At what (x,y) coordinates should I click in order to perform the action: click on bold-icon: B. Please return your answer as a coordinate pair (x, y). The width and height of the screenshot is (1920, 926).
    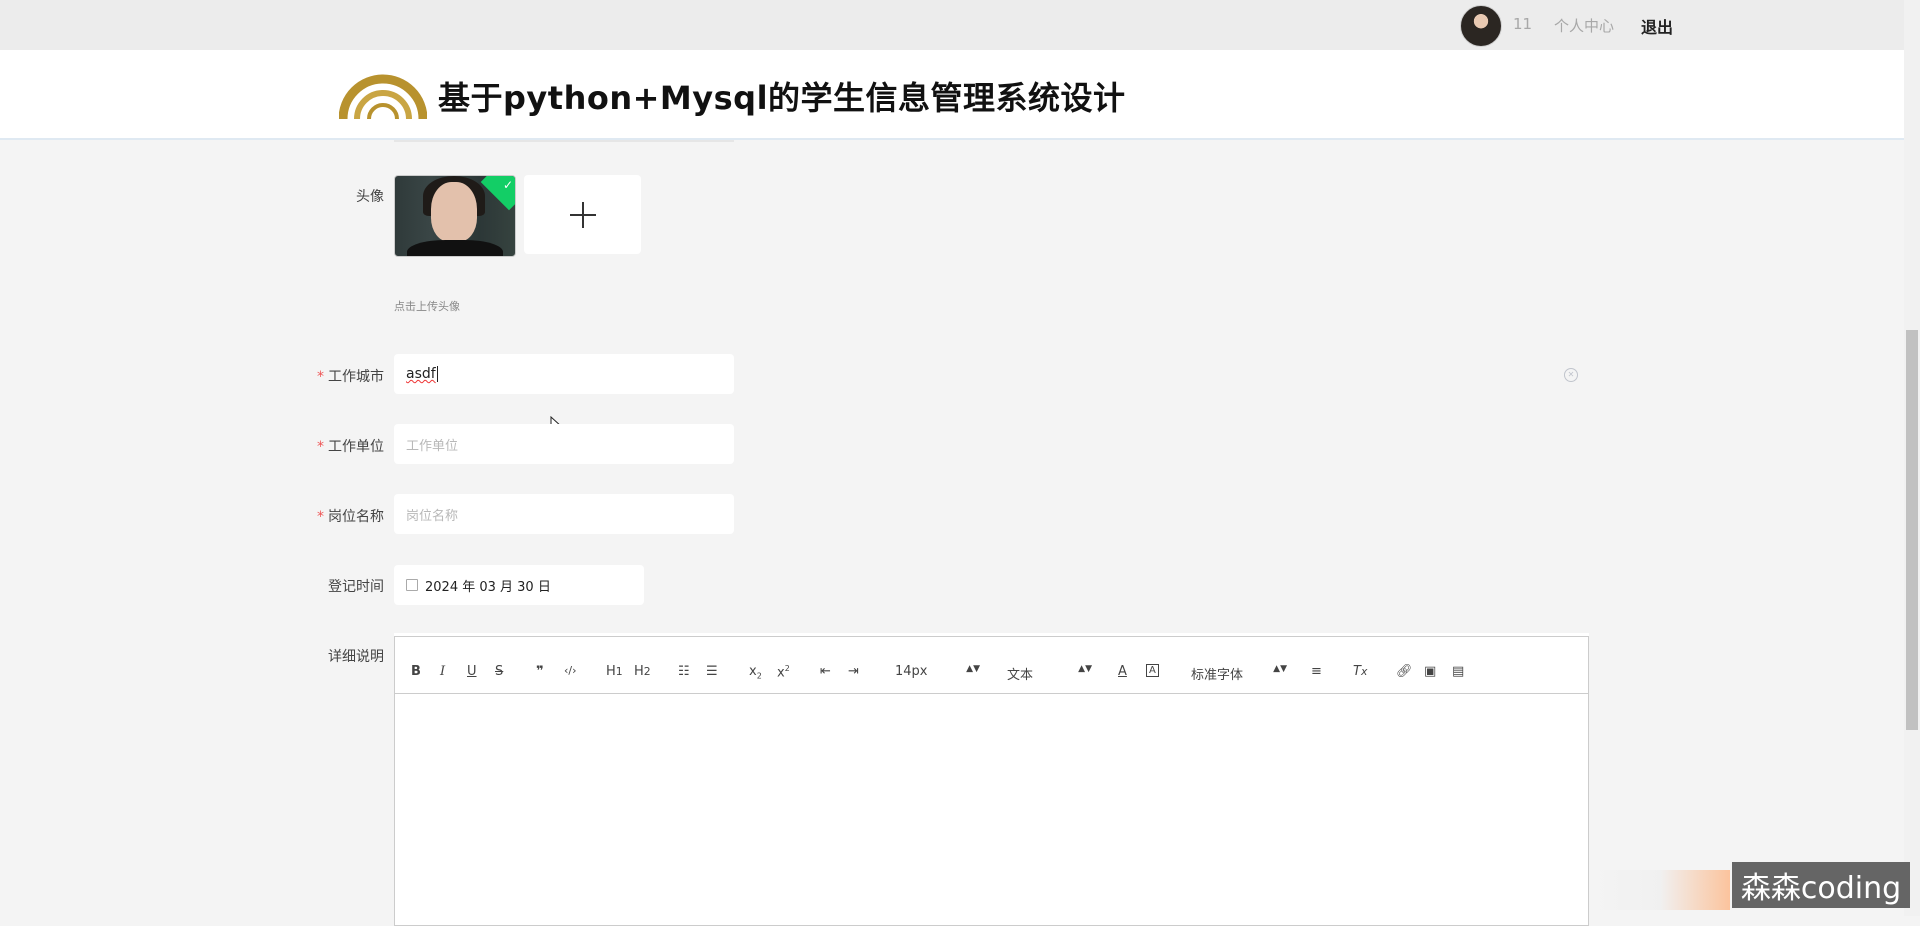
    Looking at the image, I should click on (416, 671).